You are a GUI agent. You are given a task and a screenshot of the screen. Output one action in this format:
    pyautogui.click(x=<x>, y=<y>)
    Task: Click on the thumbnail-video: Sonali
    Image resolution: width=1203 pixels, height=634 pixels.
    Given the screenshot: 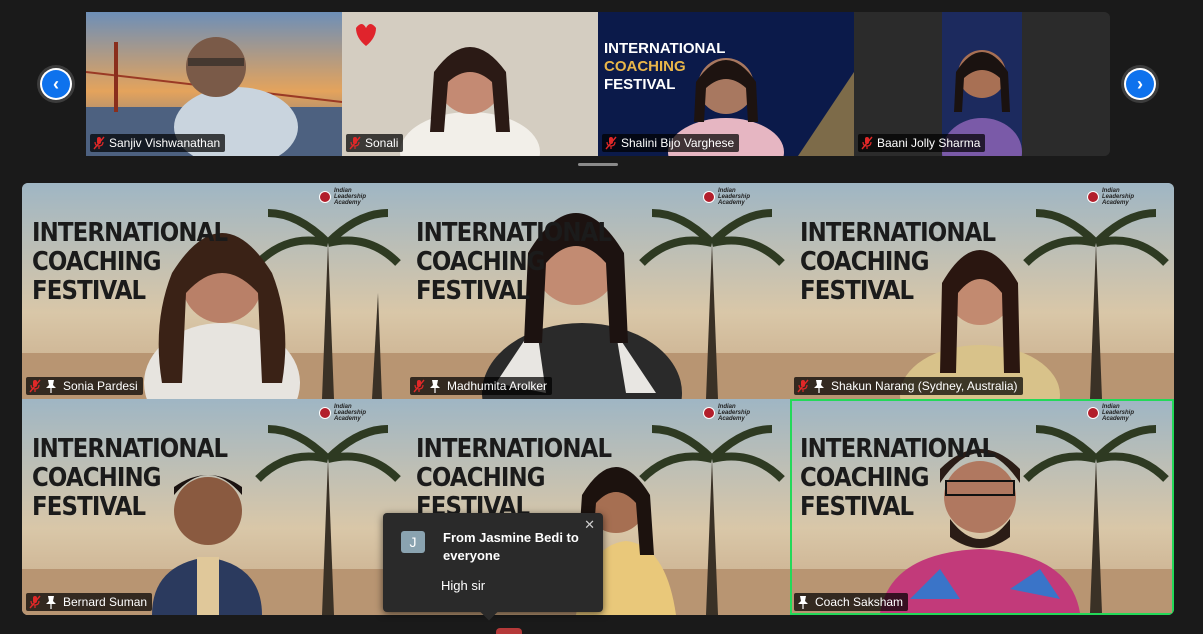 What is the action you would take?
    pyautogui.click(x=470, y=84)
    